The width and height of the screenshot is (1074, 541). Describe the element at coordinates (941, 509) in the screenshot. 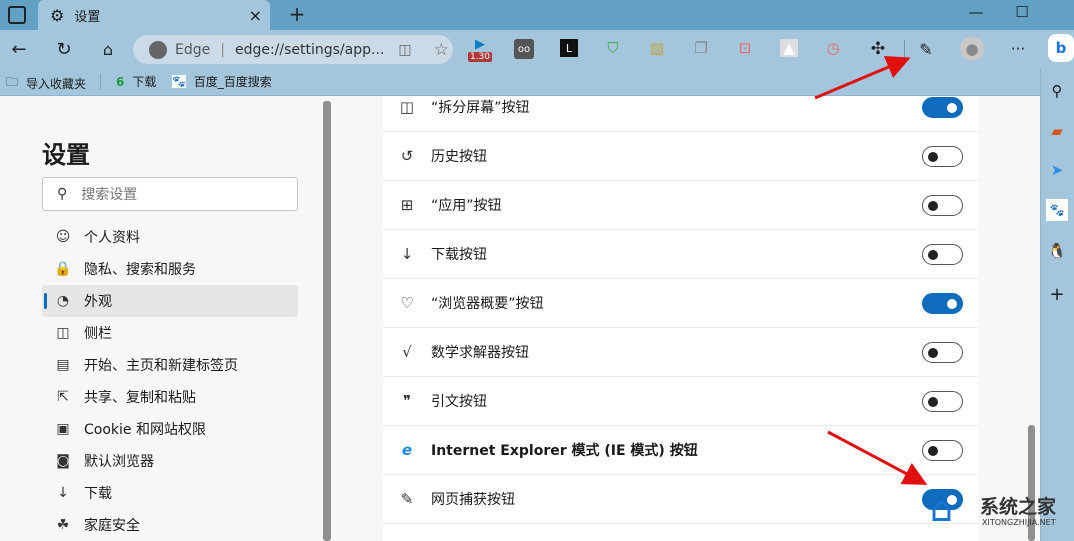

I see `house-logo-icon: ⌂` at that location.